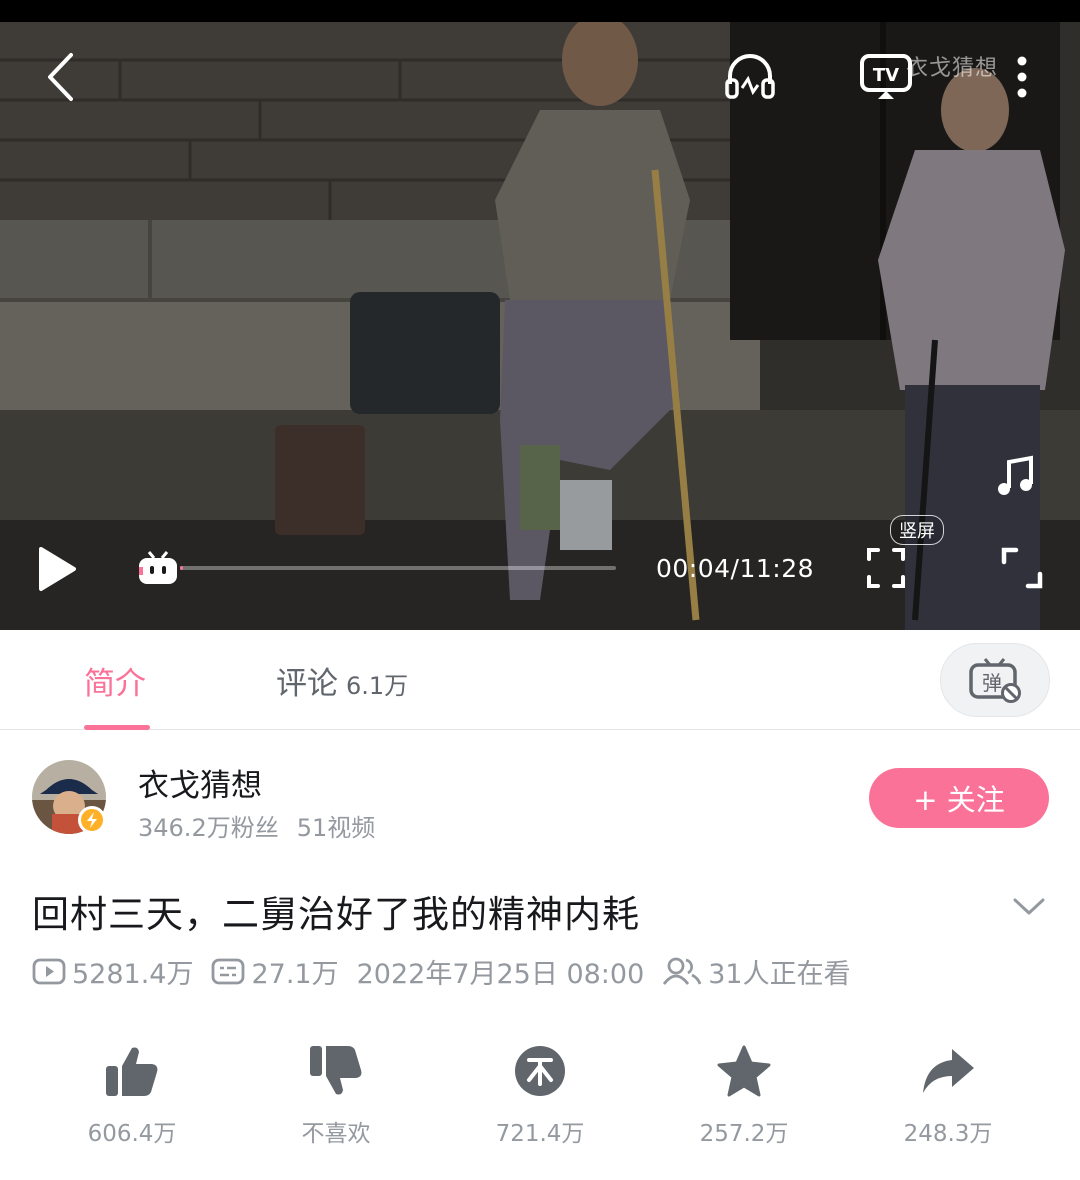  Describe the element at coordinates (115, 680) in the screenshot. I see `tab-intro: 简介` at that location.